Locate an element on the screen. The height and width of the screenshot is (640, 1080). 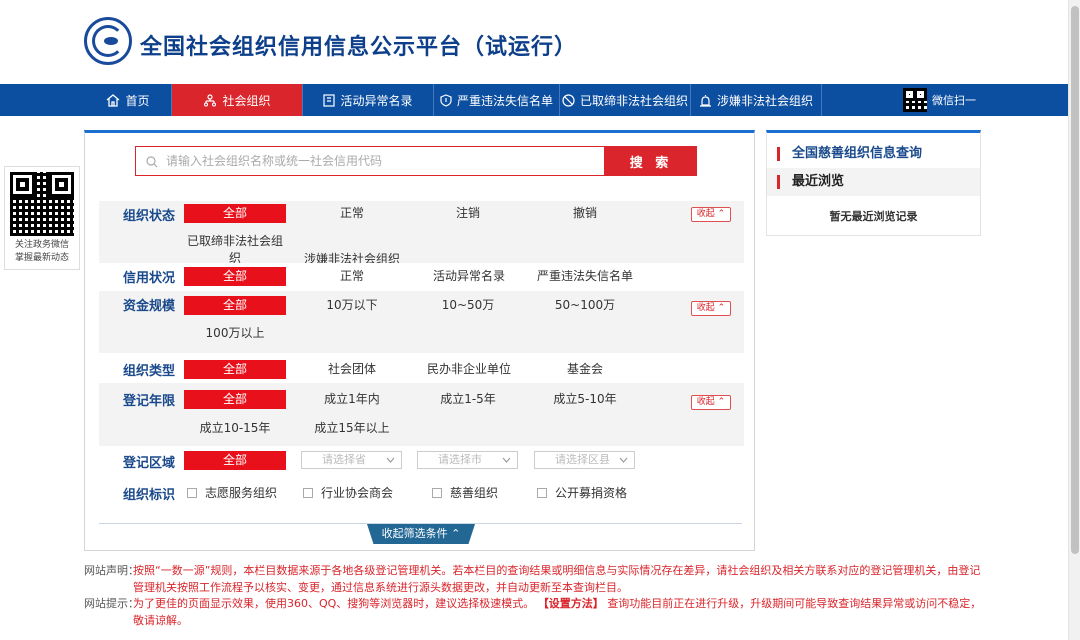
toggle-filters-button: 收起筛选条件 ⌃ is located at coordinates (421, 534).